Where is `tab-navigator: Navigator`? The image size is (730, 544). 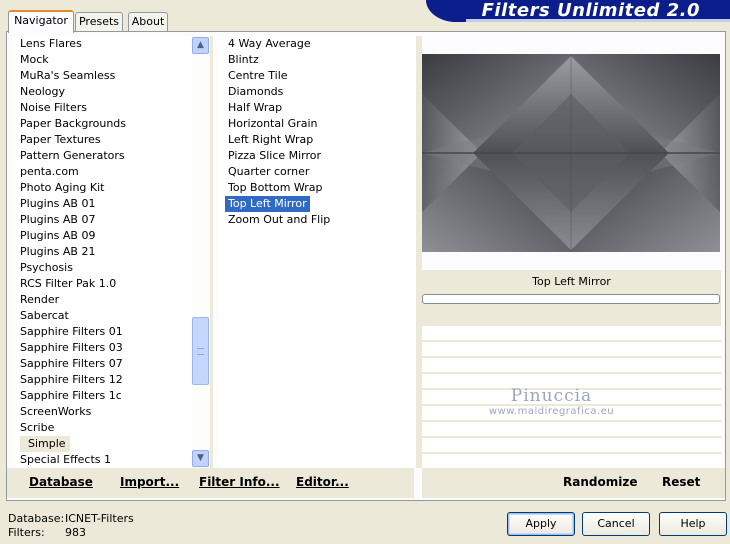 tab-navigator: Navigator is located at coordinates (41, 21).